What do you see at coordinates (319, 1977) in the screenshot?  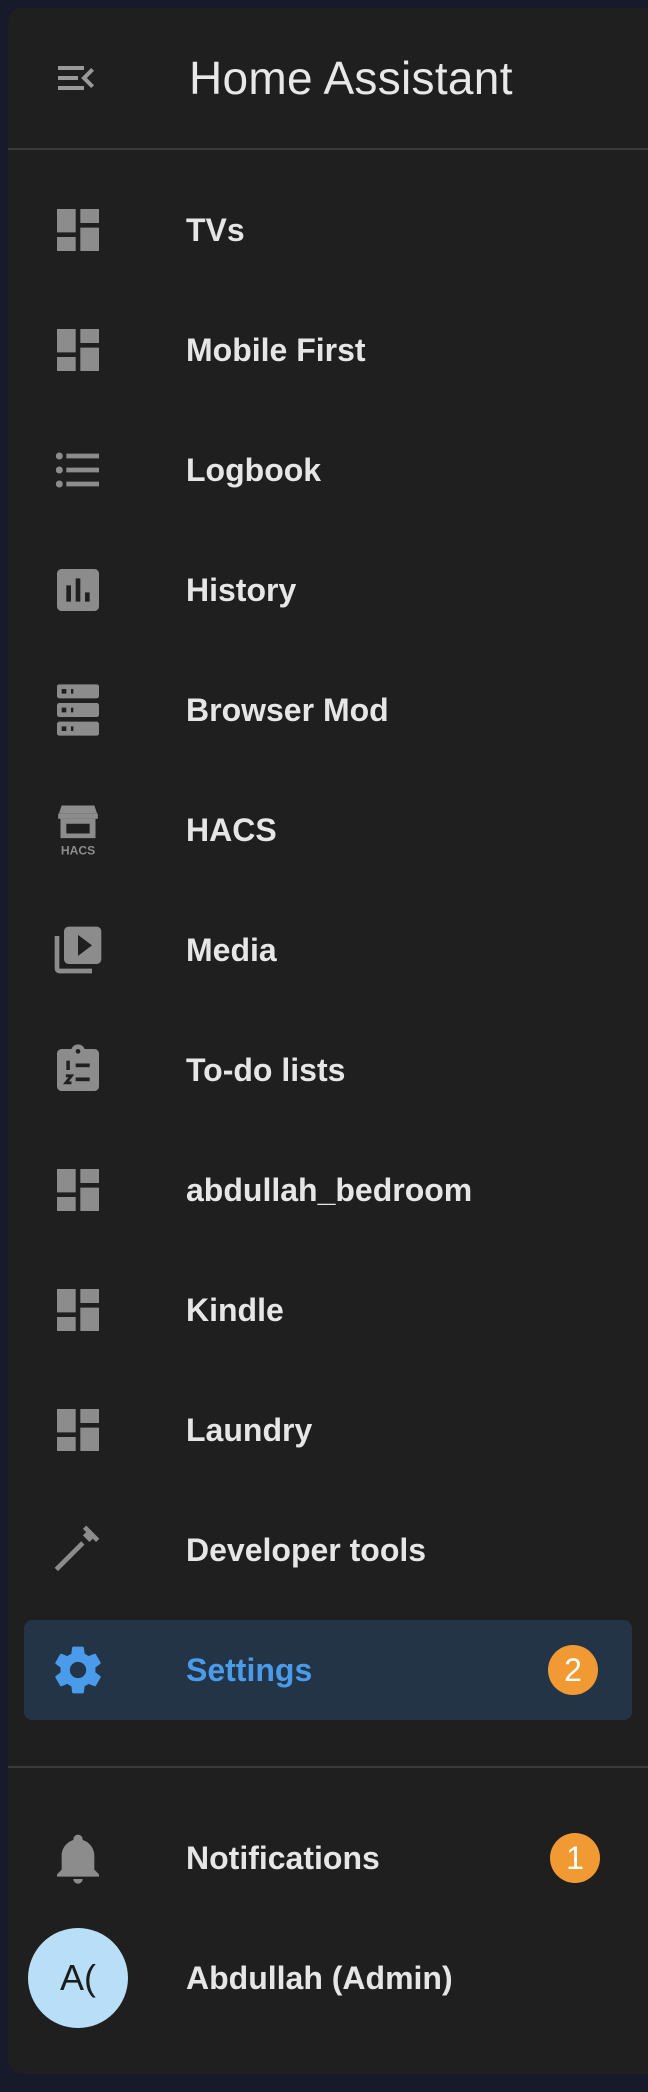 I see `user-name: Abdullah (Admin)` at bounding box center [319, 1977].